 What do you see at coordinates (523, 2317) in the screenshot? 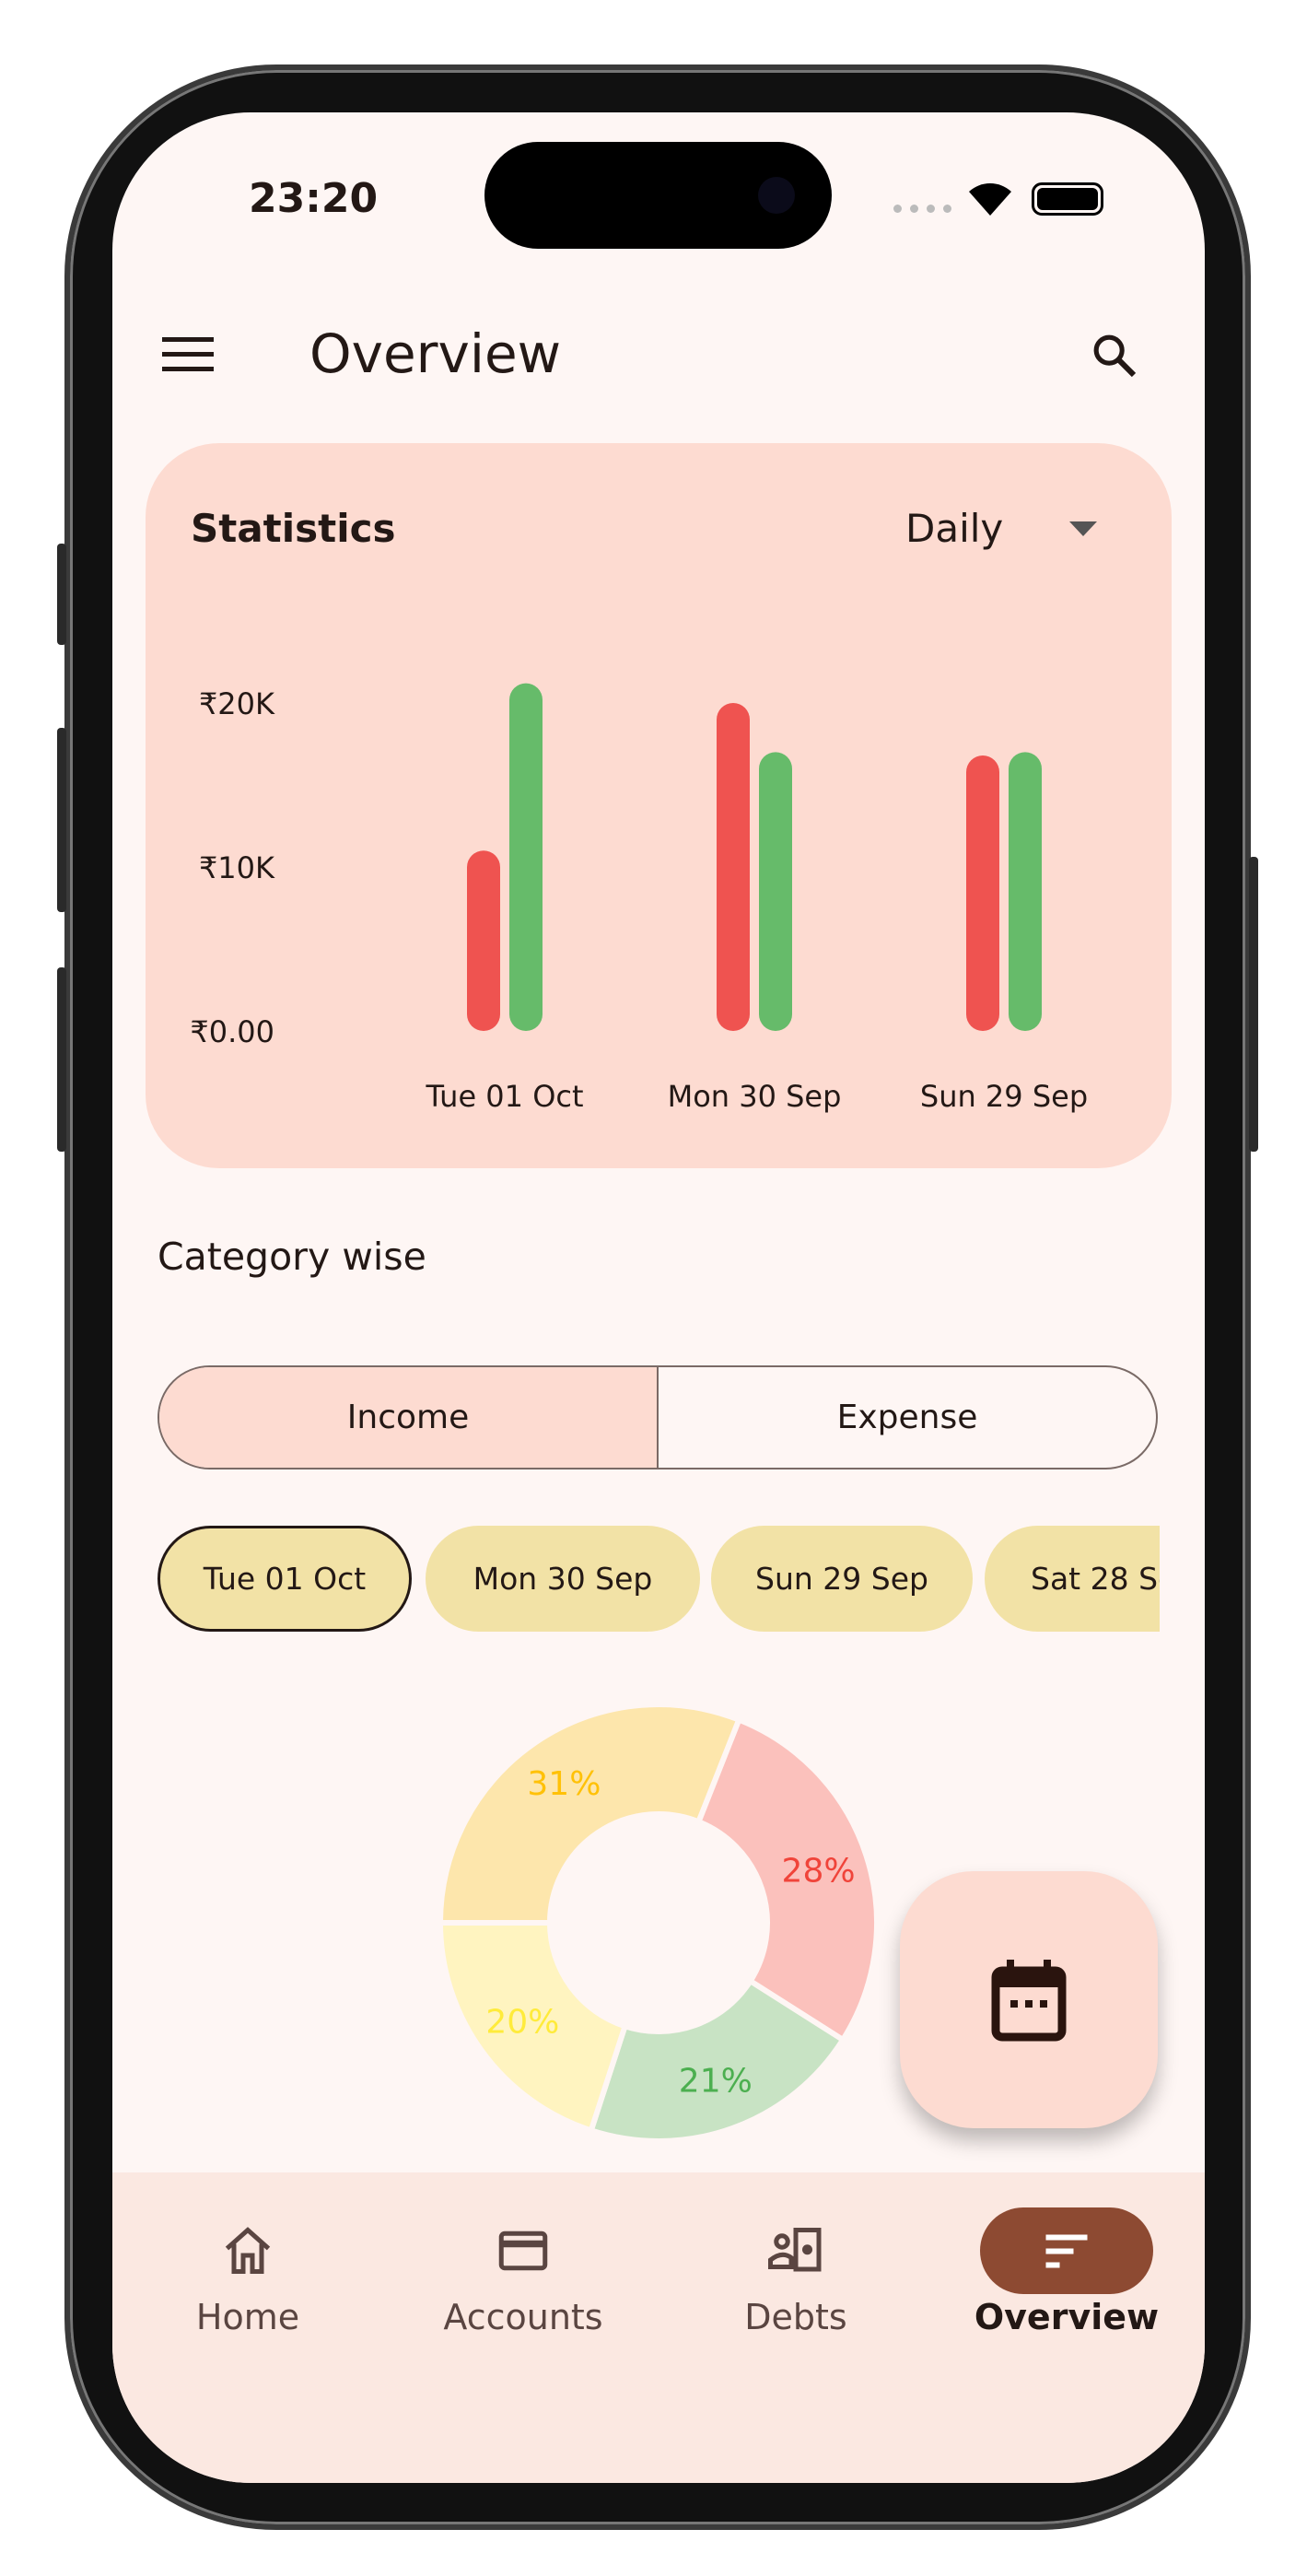
I see `nav-label: Accounts` at bounding box center [523, 2317].